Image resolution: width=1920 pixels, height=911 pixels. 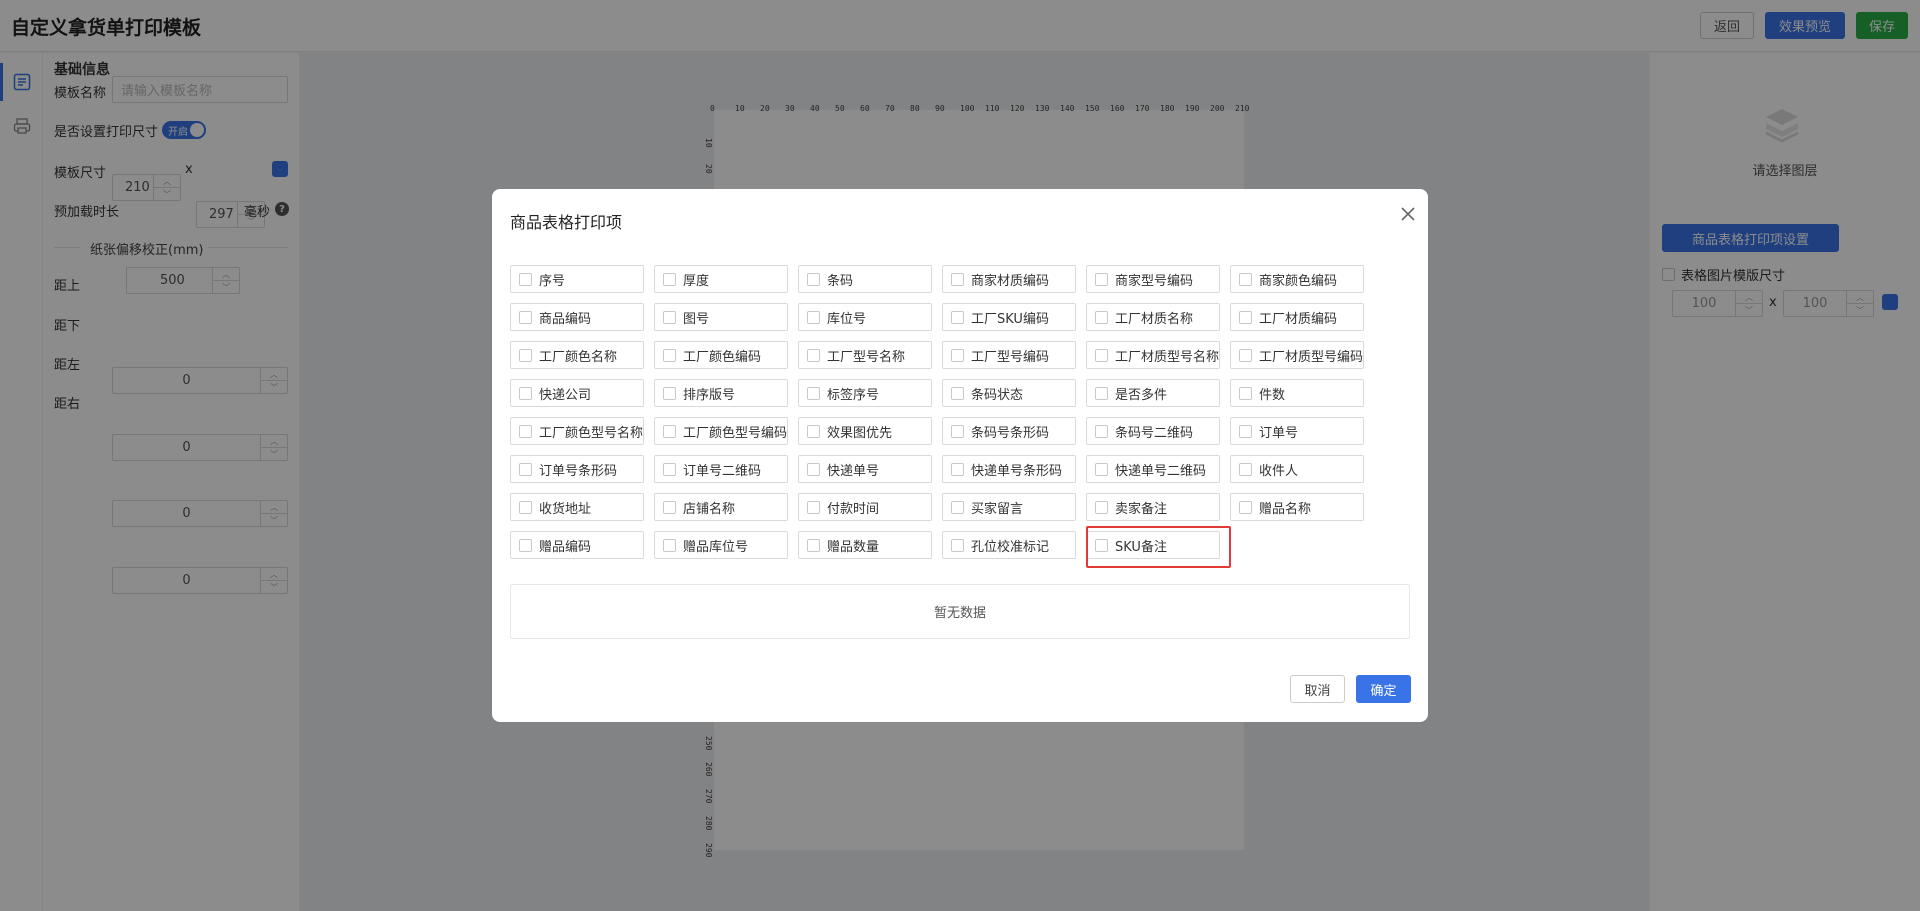 I want to click on print-option: 商家型号编码, so click(x=1153, y=279).